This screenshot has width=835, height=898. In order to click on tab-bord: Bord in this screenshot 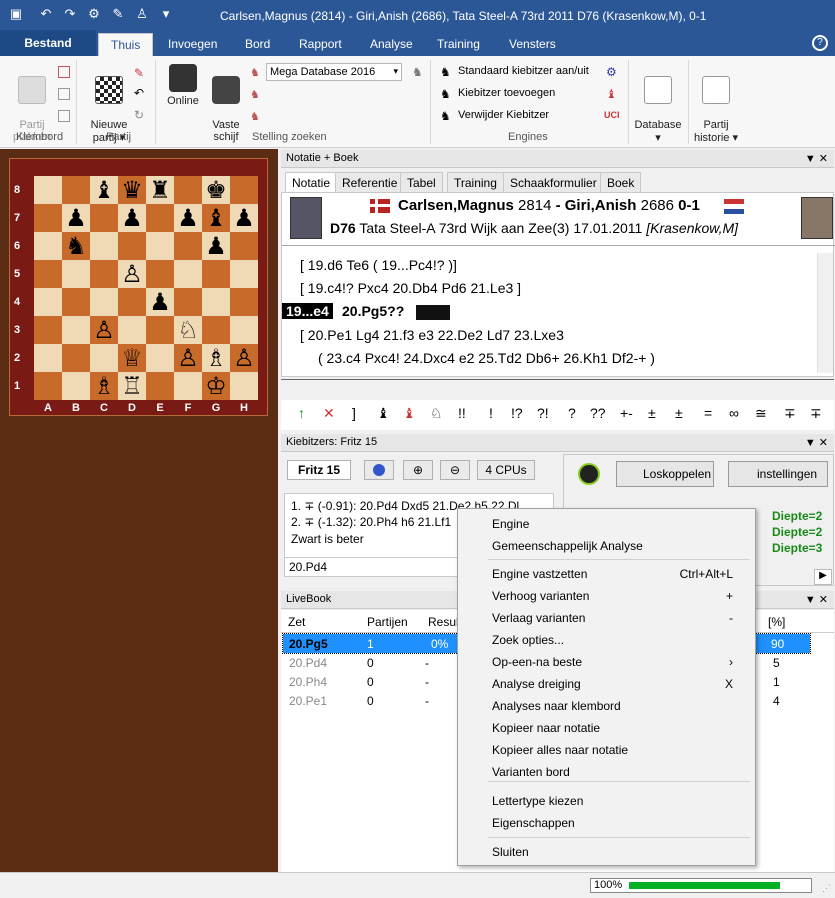, I will do `click(257, 44)`.